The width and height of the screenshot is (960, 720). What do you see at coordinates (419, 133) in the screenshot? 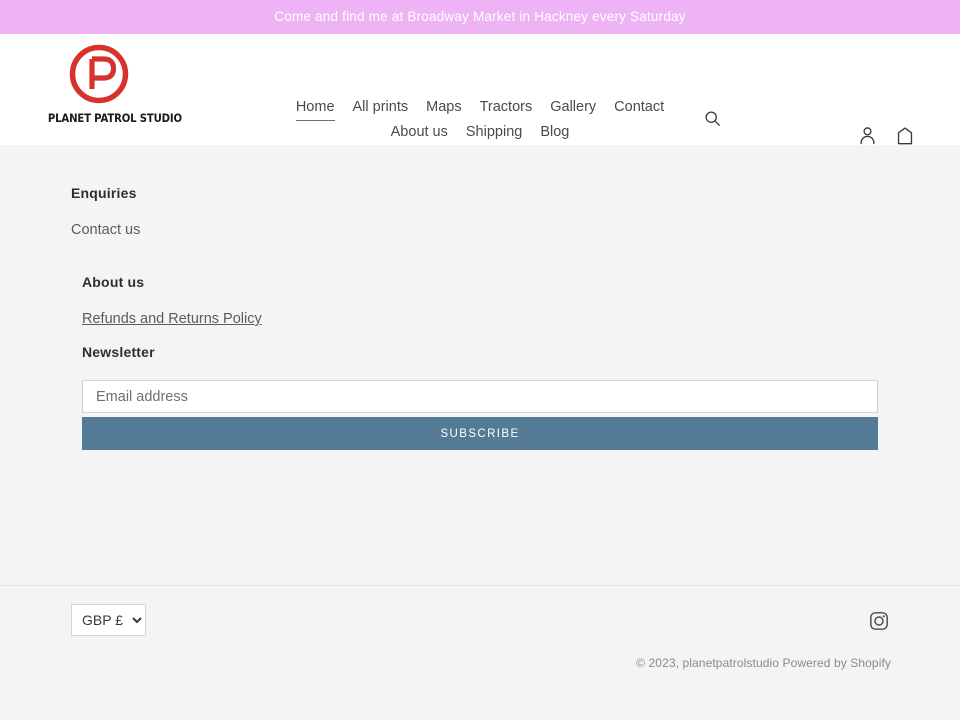
I see `nav-item-about-us: About us` at bounding box center [419, 133].